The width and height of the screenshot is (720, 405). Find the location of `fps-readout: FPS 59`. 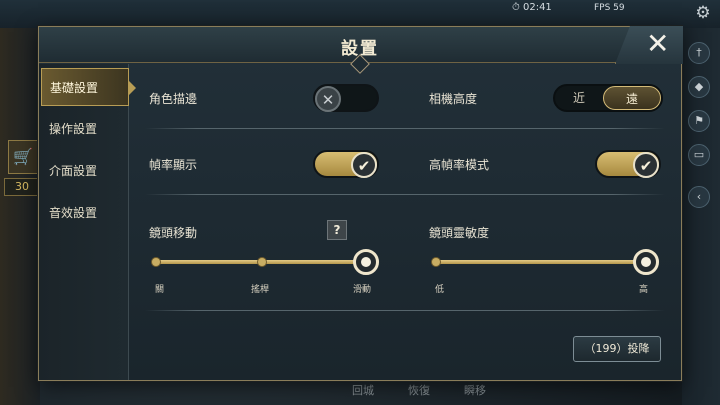

fps-readout: FPS 59 is located at coordinates (609, 8).